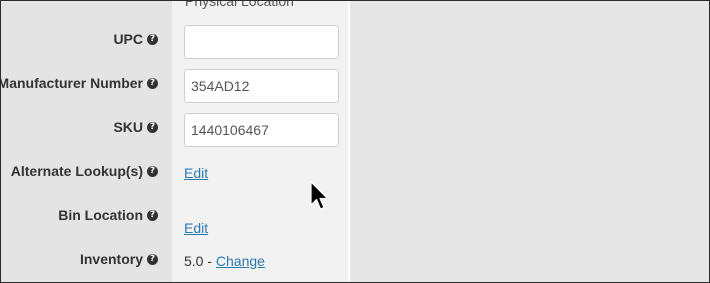 The height and width of the screenshot is (283, 710). I want to click on column-divider, so click(349, 141).